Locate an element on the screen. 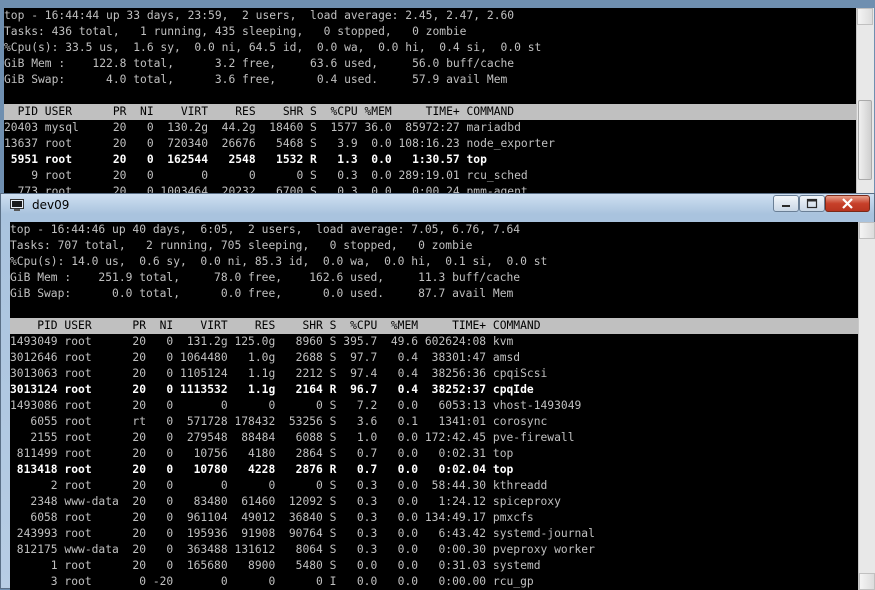 This screenshot has height=590, width=875. minimize-icon is located at coordinates (786, 206).